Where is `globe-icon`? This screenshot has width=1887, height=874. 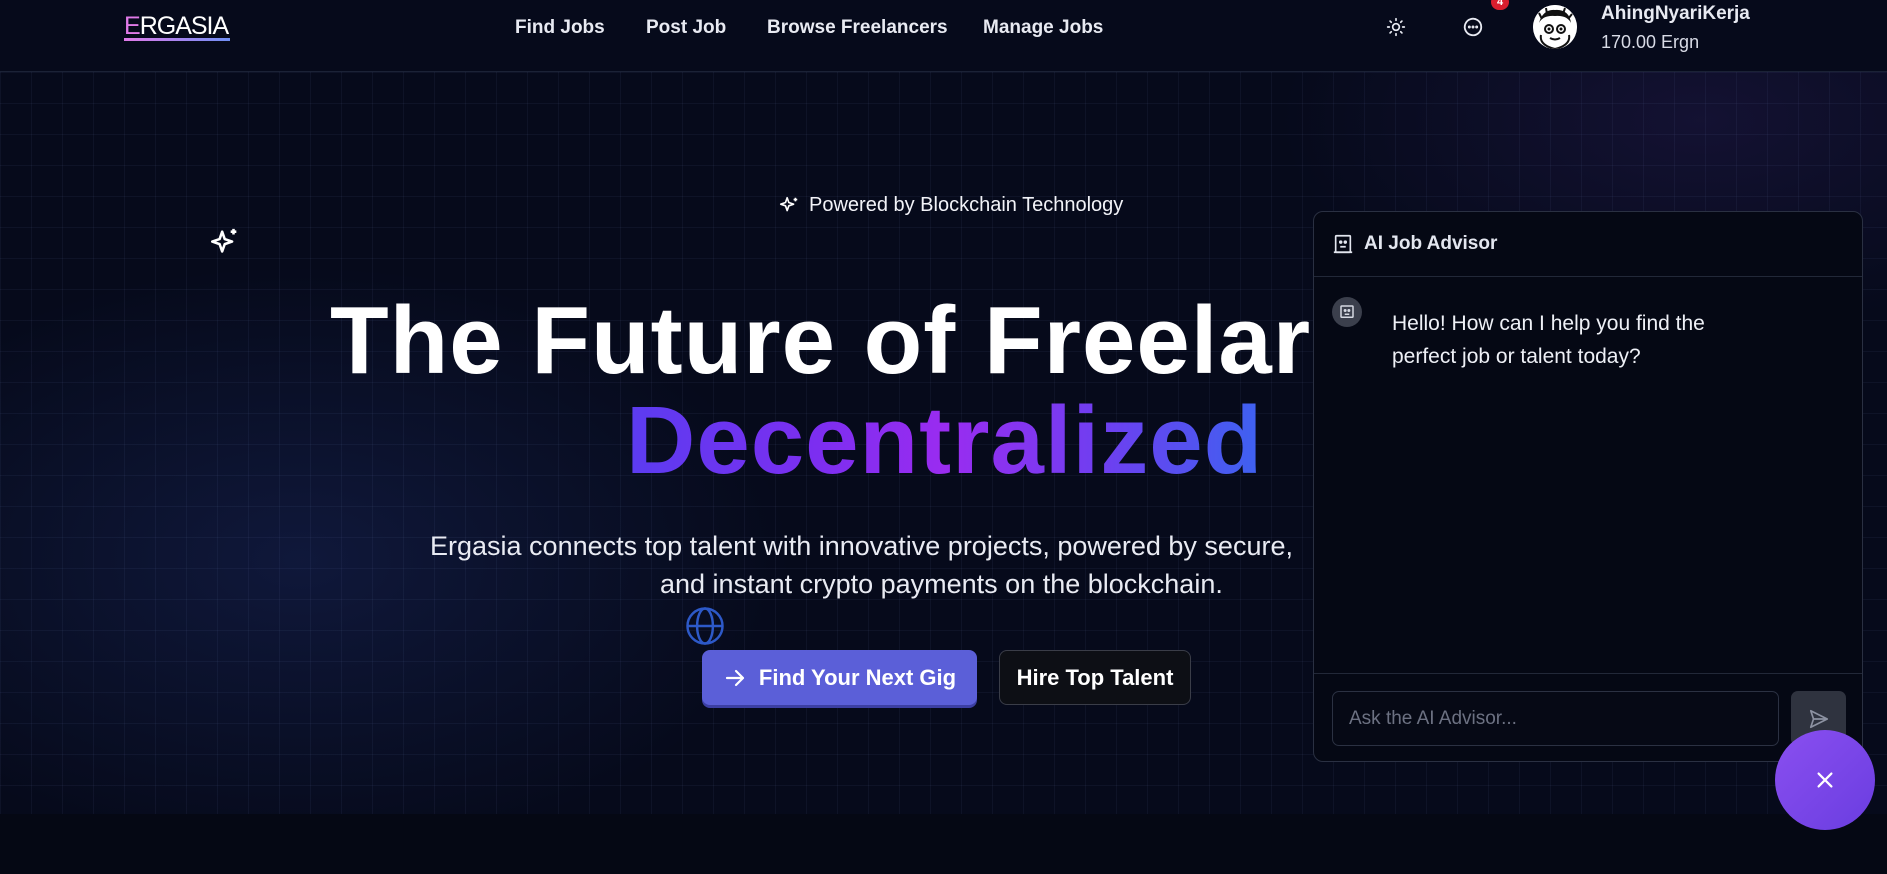 globe-icon is located at coordinates (705, 628).